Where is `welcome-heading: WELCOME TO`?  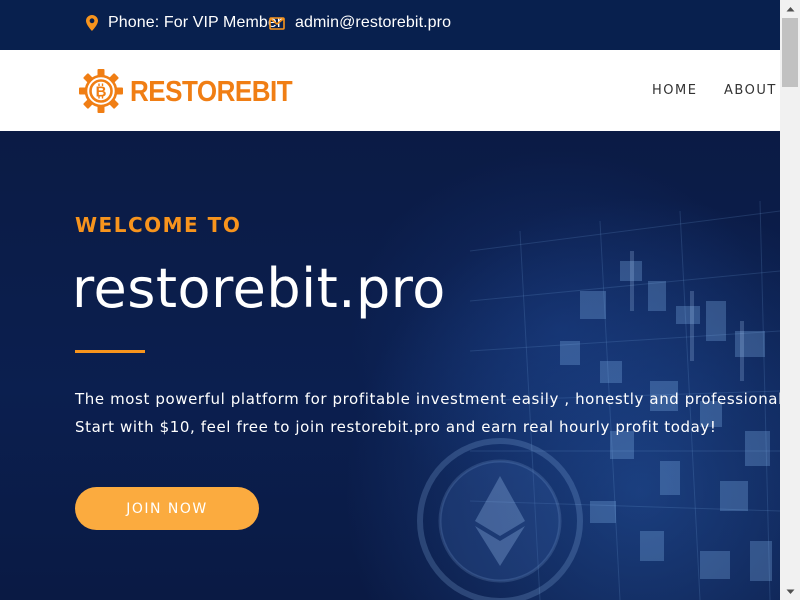
welcome-heading: WELCOME TO is located at coordinates (158, 225).